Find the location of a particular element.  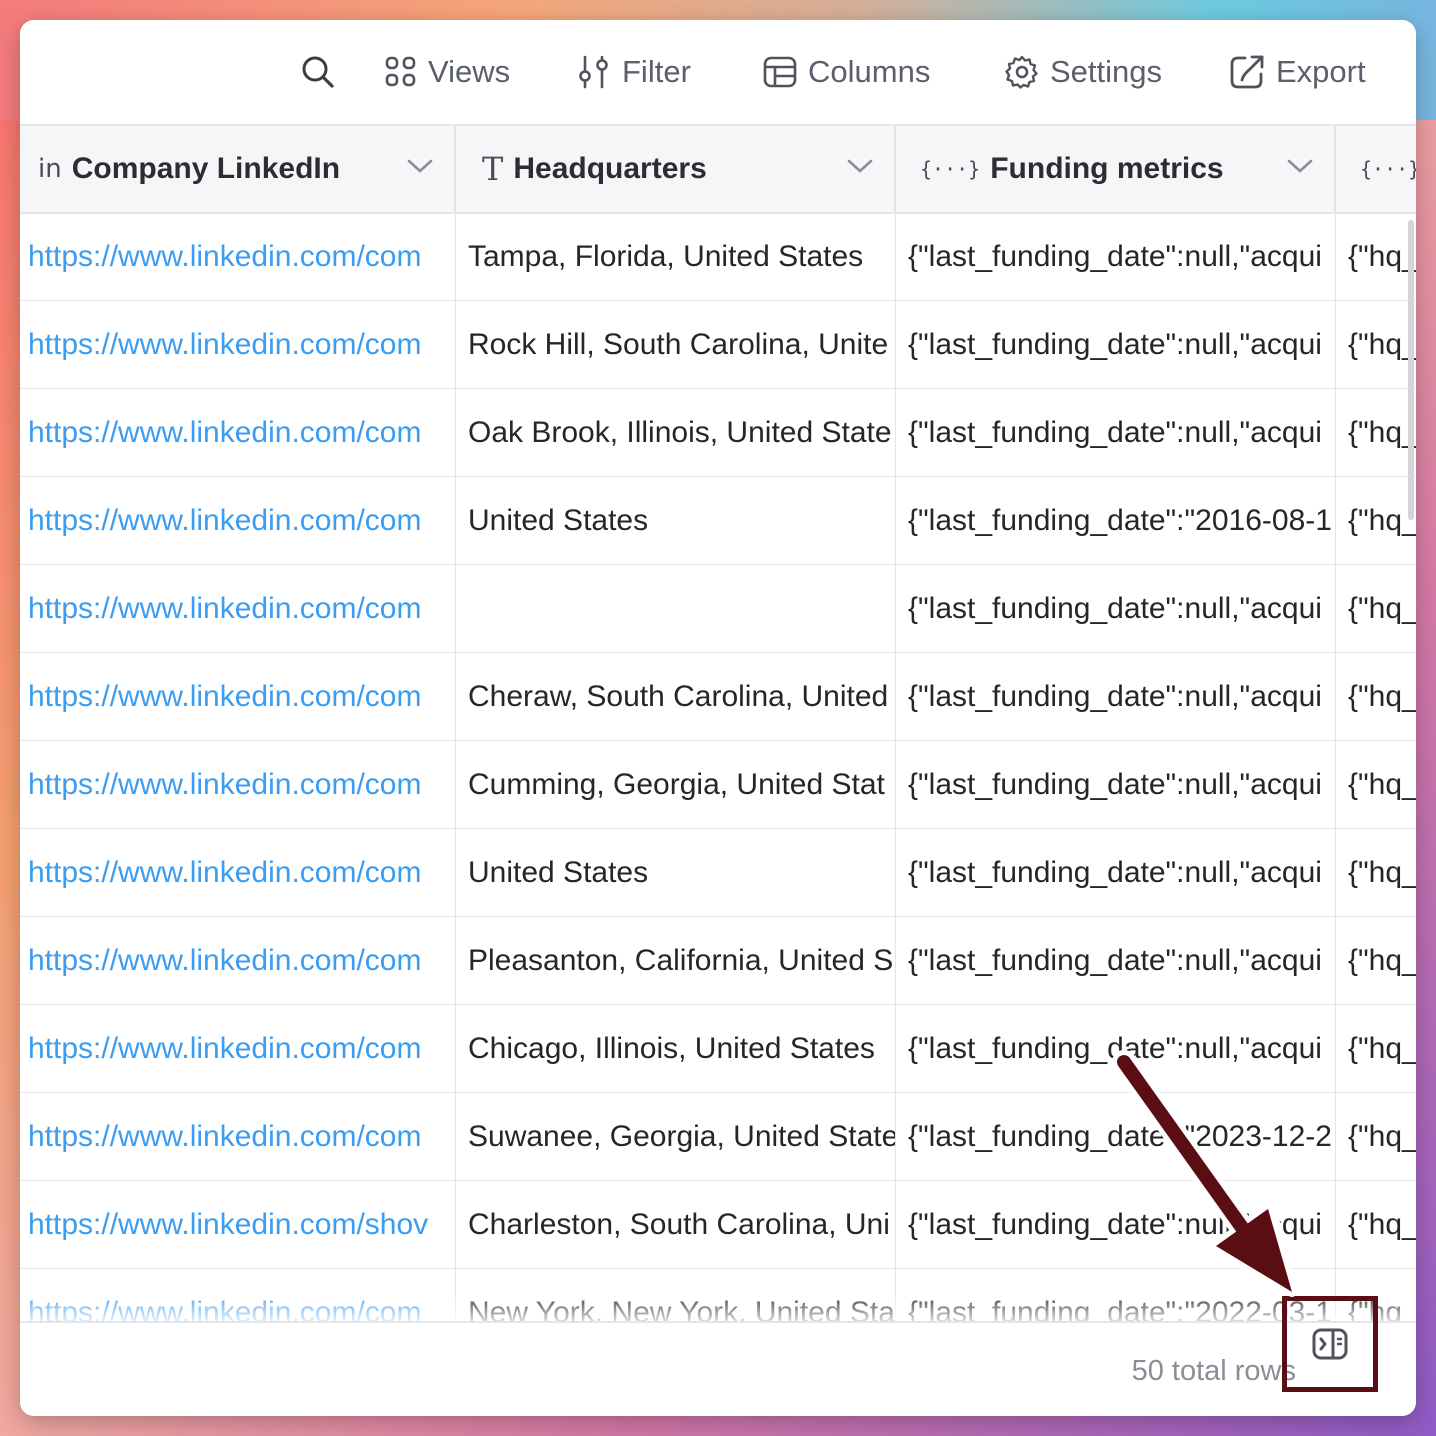

funding-metrics-cell: {"last_funding_date":"2016-08-1 is located at coordinates (1116, 521).